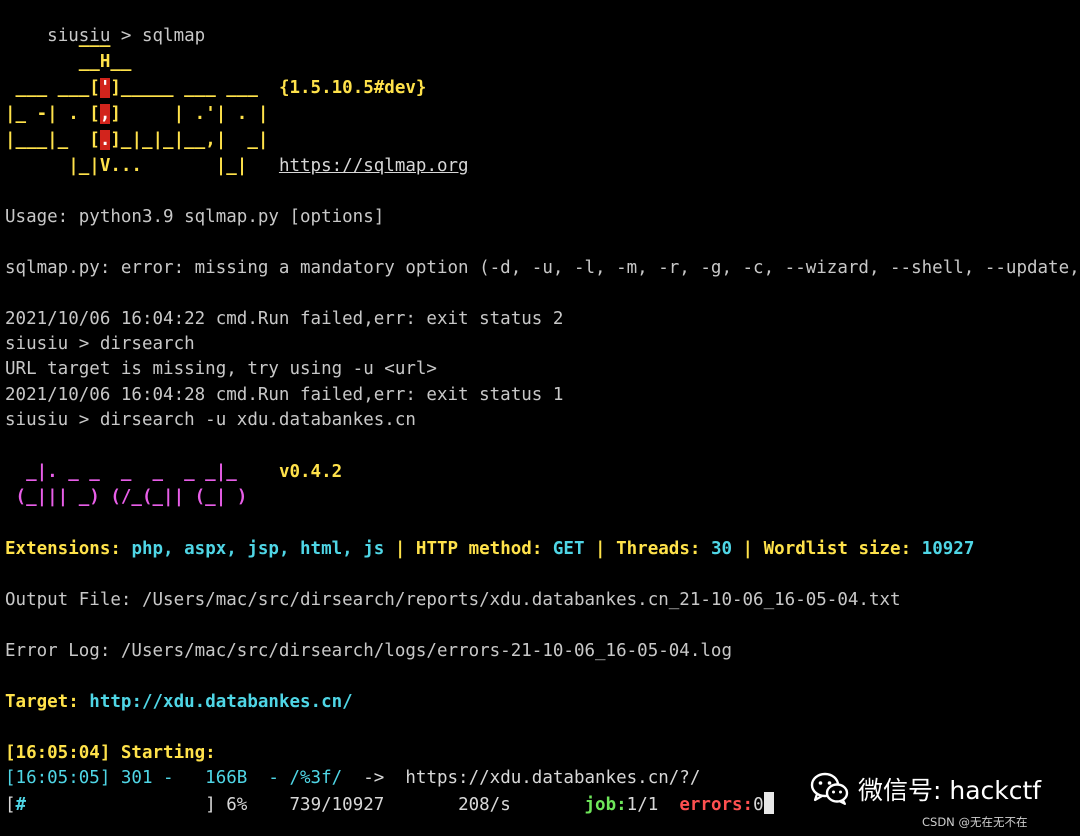 This screenshot has height=836, width=1080. Describe the element at coordinates (105, 88) in the screenshot. I see `sqlmap-logo-red-box: '` at that location.